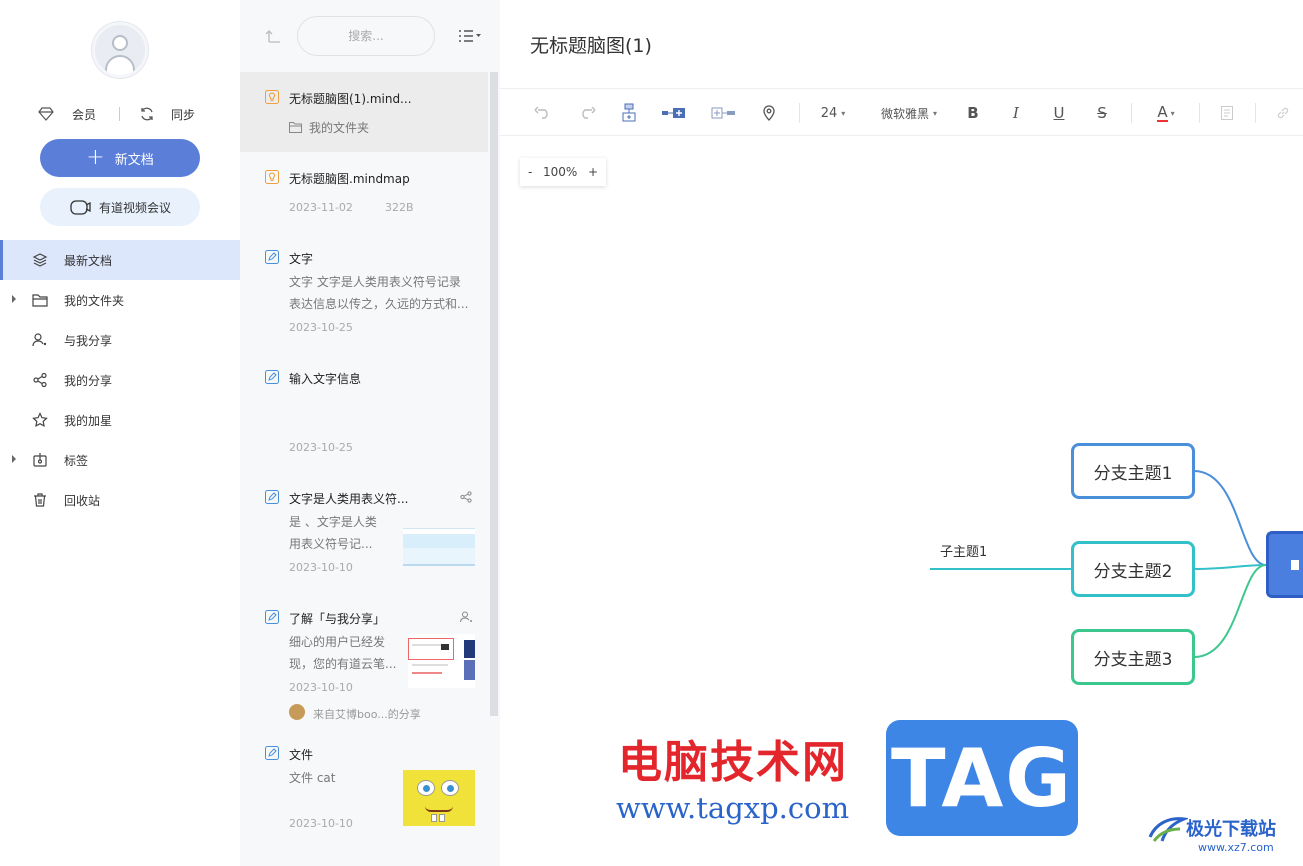 The height and width of the screenshot is (866, 1303). Describe the element at coordinates (120, 460) in the screenshot. I see `sidebar-item-tags: 标签` at that location.